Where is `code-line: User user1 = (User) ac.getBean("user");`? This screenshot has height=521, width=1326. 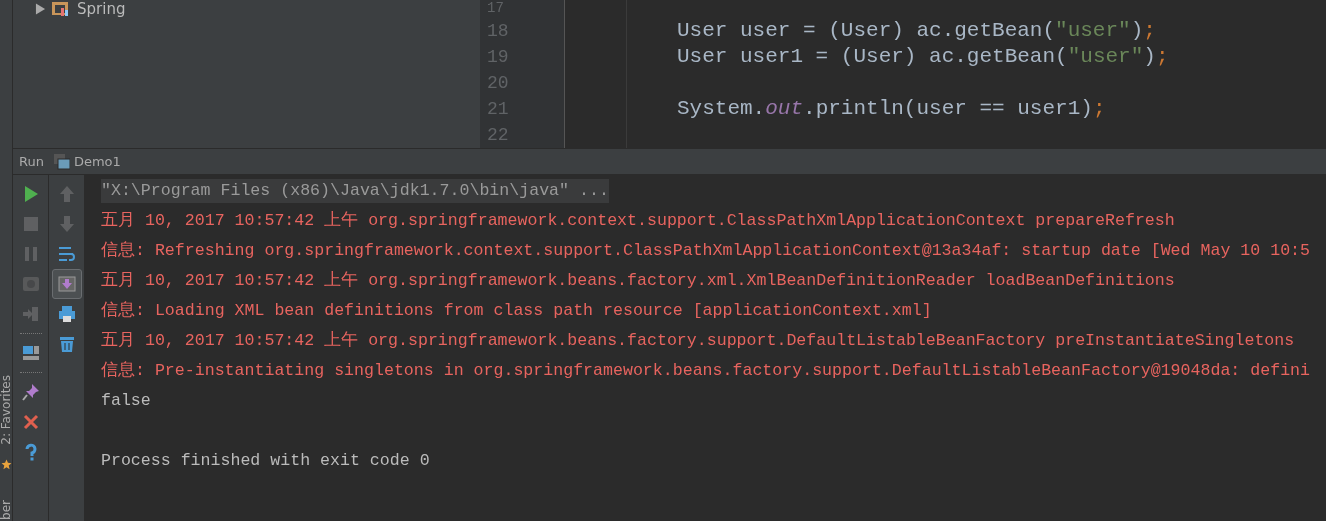
code-line: User user1 = (User) ac.getBean("user"); is located at coordinates (923, 57).